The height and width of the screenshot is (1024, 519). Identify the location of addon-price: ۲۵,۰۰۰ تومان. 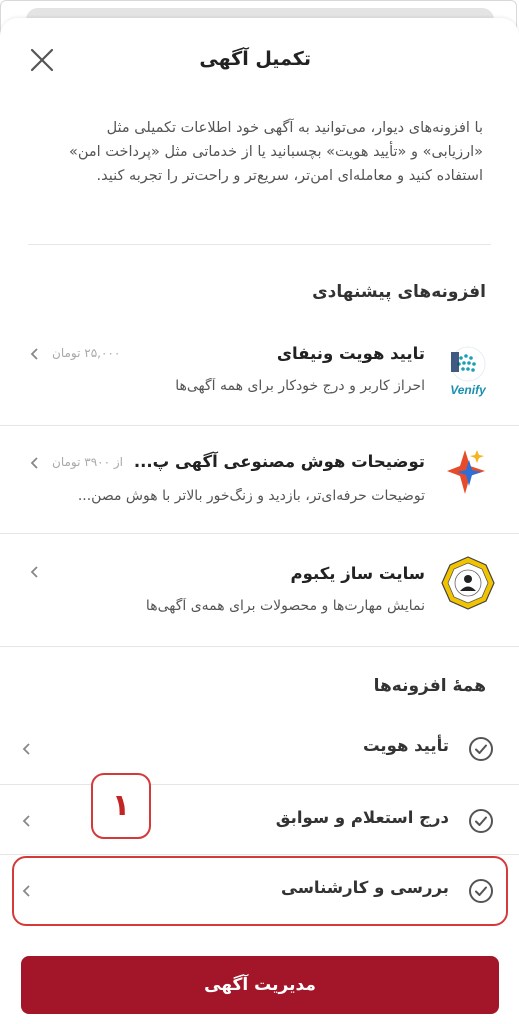
(86, 353).